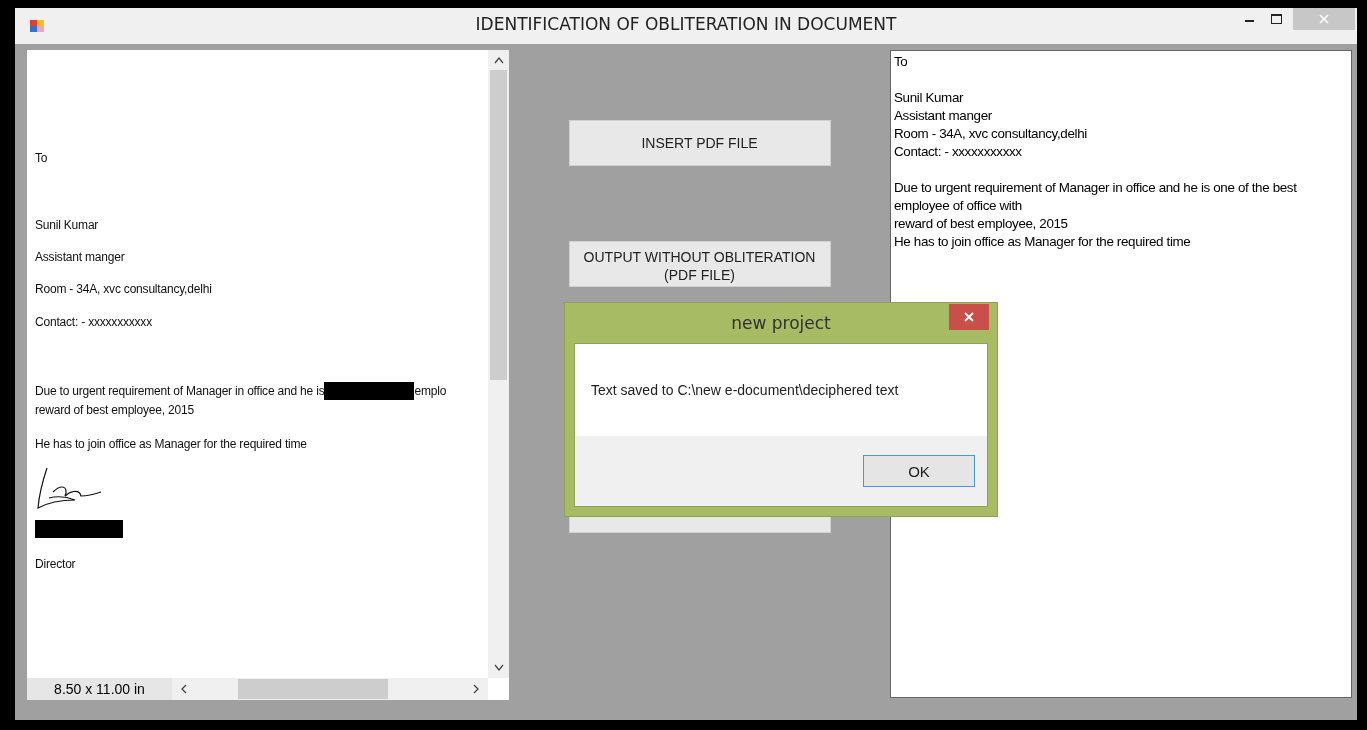 This screenshot has width=1367, height=730. Describe the element at coordinates (430, 391) in the screenshot. I see `document-text: emplo` at that location.